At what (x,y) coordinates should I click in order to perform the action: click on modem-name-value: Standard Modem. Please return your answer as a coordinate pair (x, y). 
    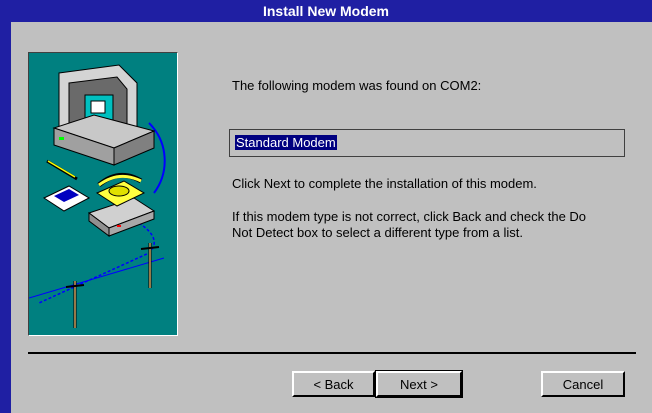
    Looking at the image, I should click on (286, 142).